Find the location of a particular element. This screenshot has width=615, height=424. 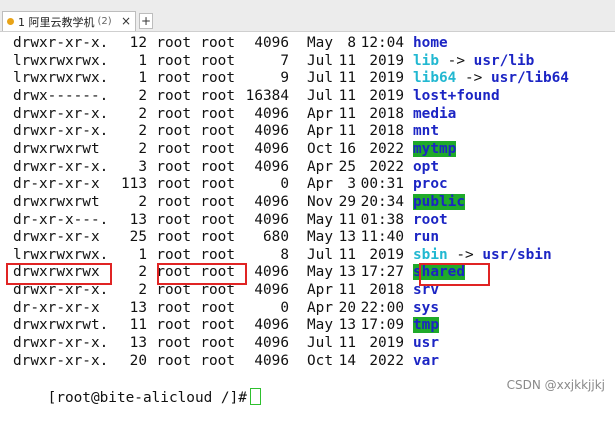

list-item: dr-xr-x---. 13 root root 4096 May 11 01:38 root is located at coordinates (230, 220).